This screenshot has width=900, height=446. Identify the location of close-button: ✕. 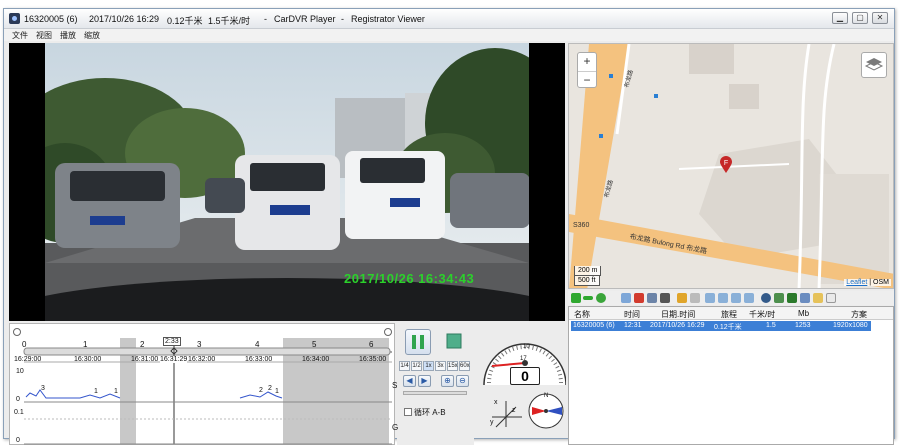
(880, 18).